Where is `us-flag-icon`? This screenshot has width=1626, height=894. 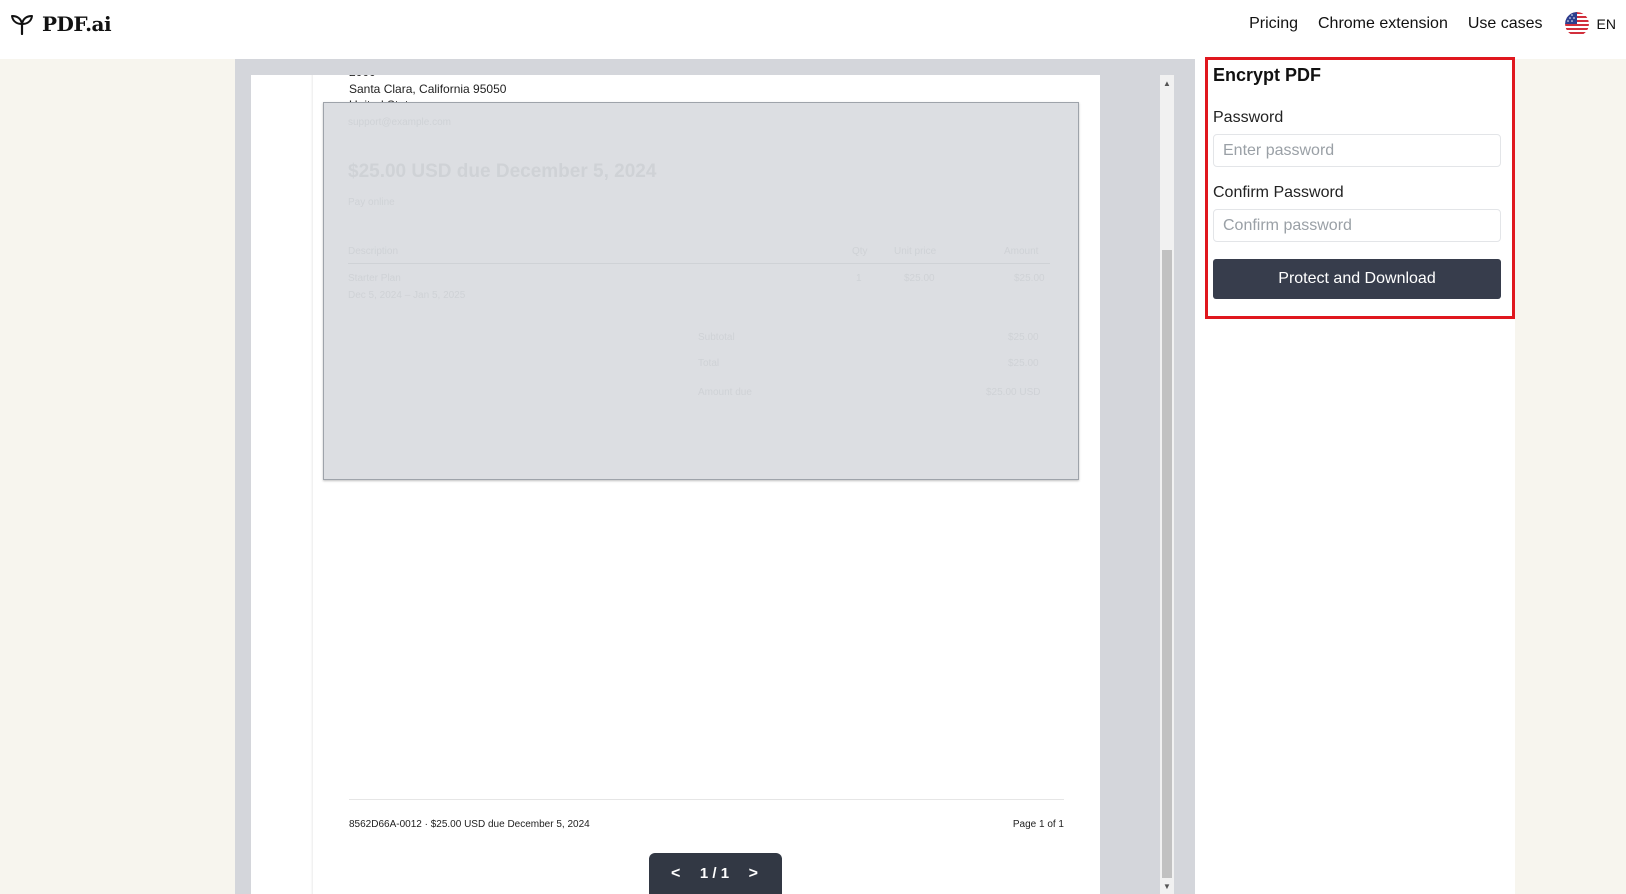
us-flag-icon is located at coordinates (1576, 24).